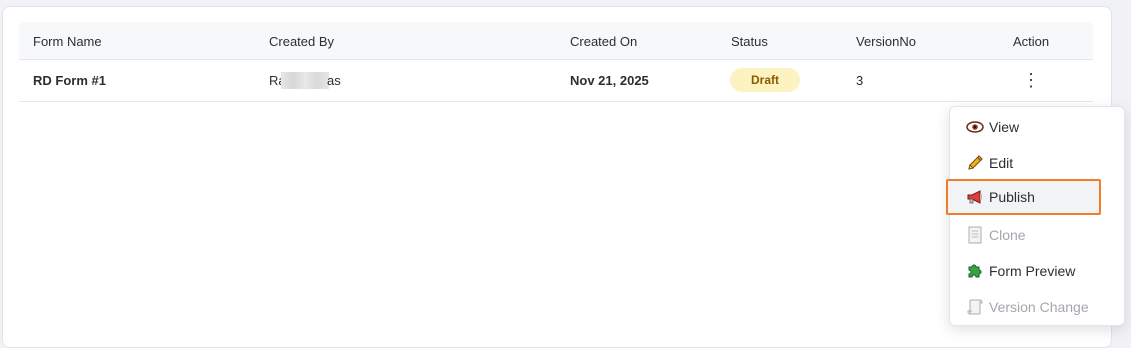  What do you see at coordinates (305, 80) in the screenshot?
I see `redacted-name-blur` at bounding box center [305, 80].